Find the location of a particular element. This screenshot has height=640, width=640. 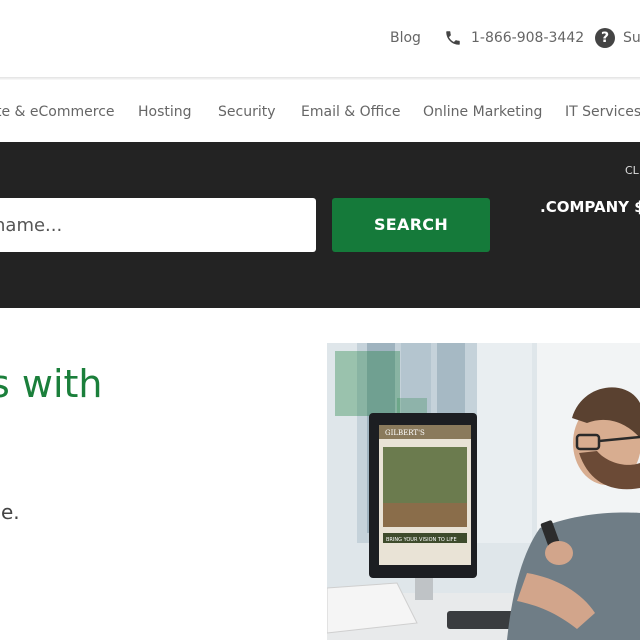

utility-bar: Blog 1-866-908-3442 ? Su is located at coordinates (320, 40).